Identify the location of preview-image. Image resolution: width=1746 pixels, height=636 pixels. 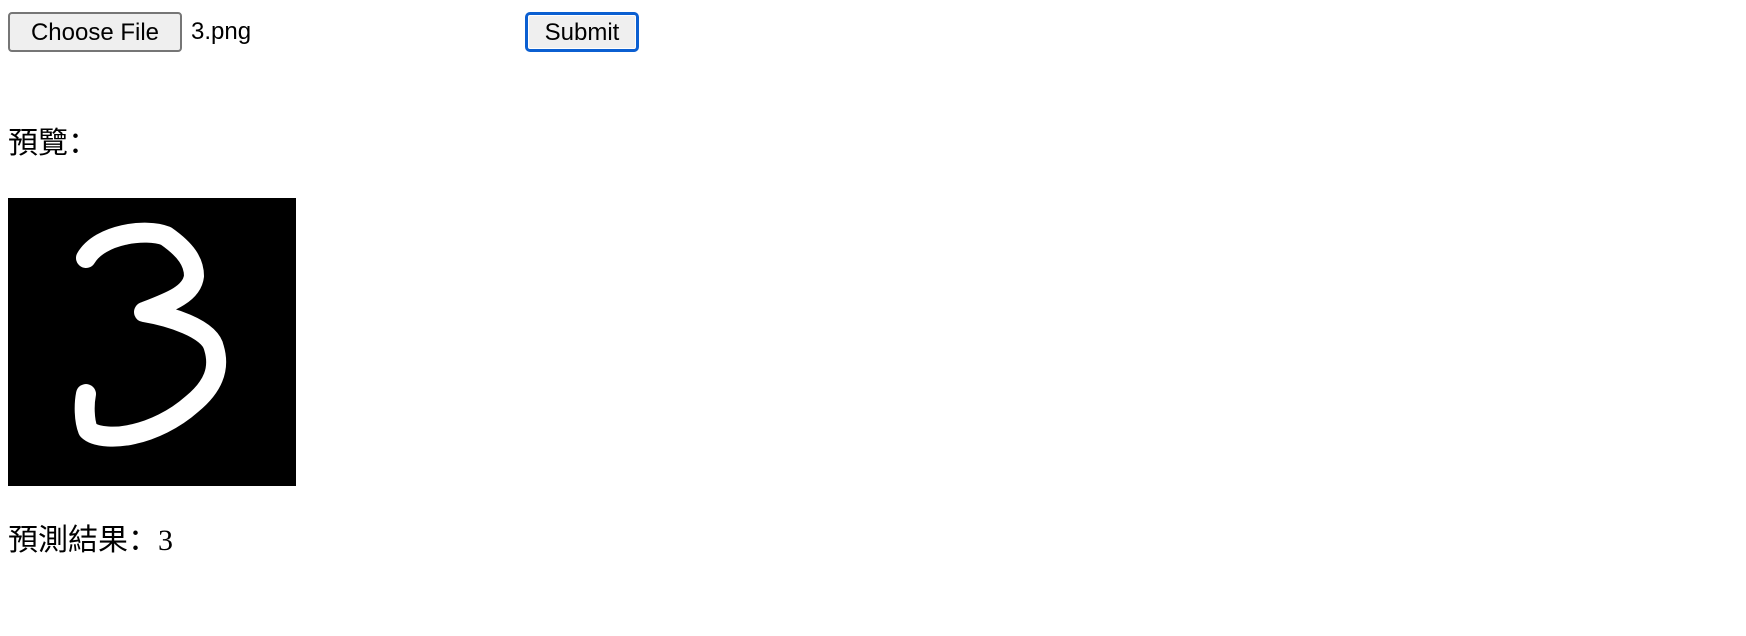
(152, 342).